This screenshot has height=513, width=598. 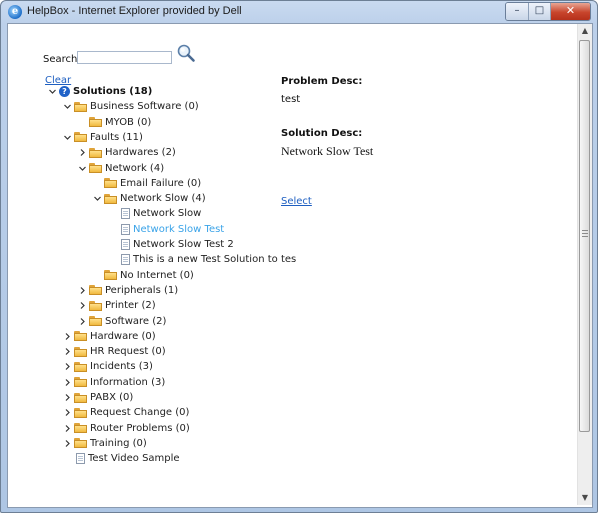 I want to click on scrollbar-grip-icon, so click(x=585, y=233).